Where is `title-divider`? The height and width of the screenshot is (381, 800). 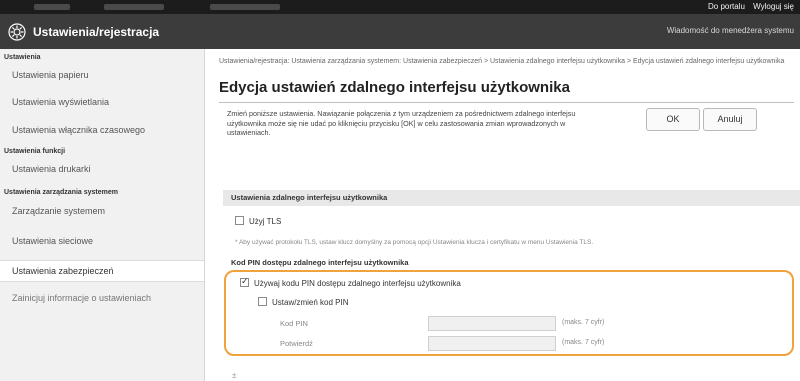 title-divider is located at coordinates (506, 102).